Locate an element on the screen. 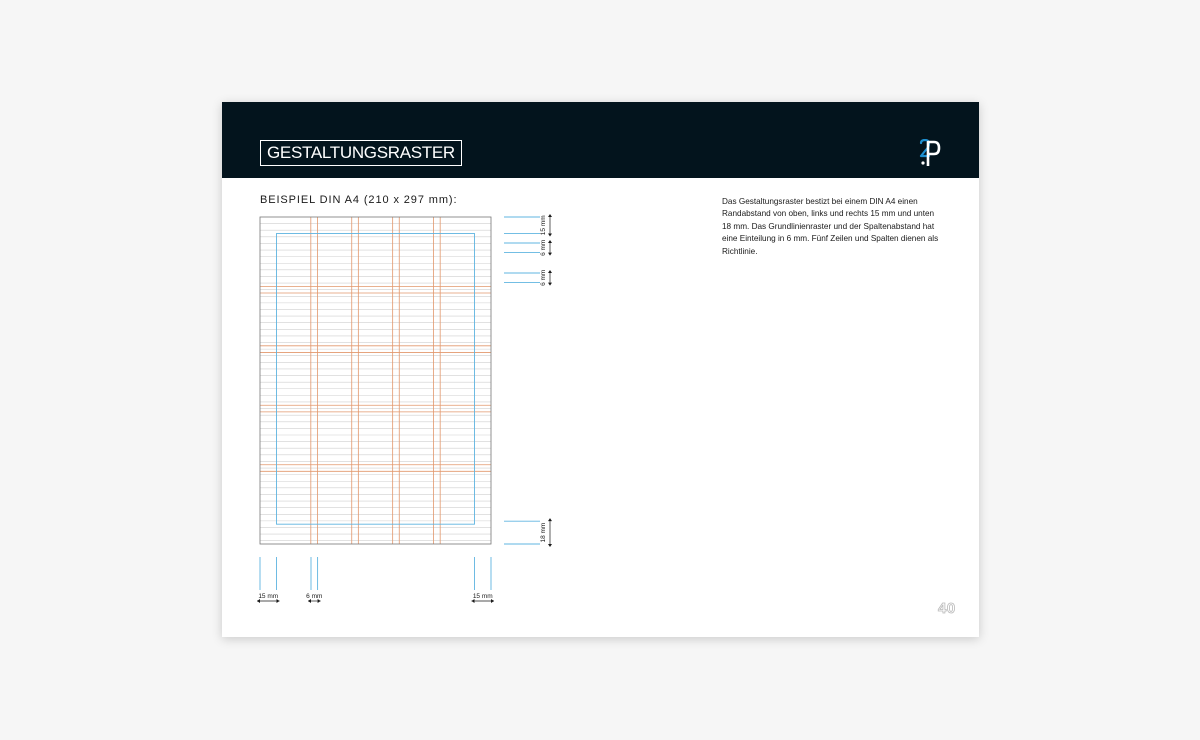  margin-box is located at coordinates (375, 379).